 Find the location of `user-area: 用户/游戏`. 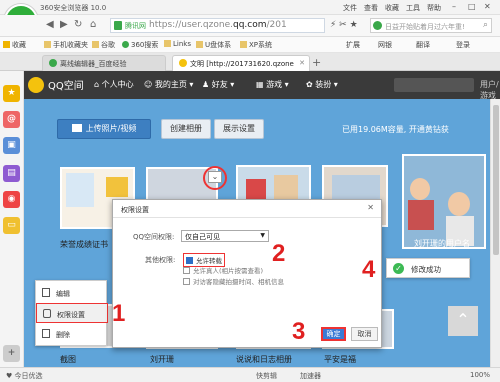

user-area: 用户/游戏 is located at coordinates (490, 90).